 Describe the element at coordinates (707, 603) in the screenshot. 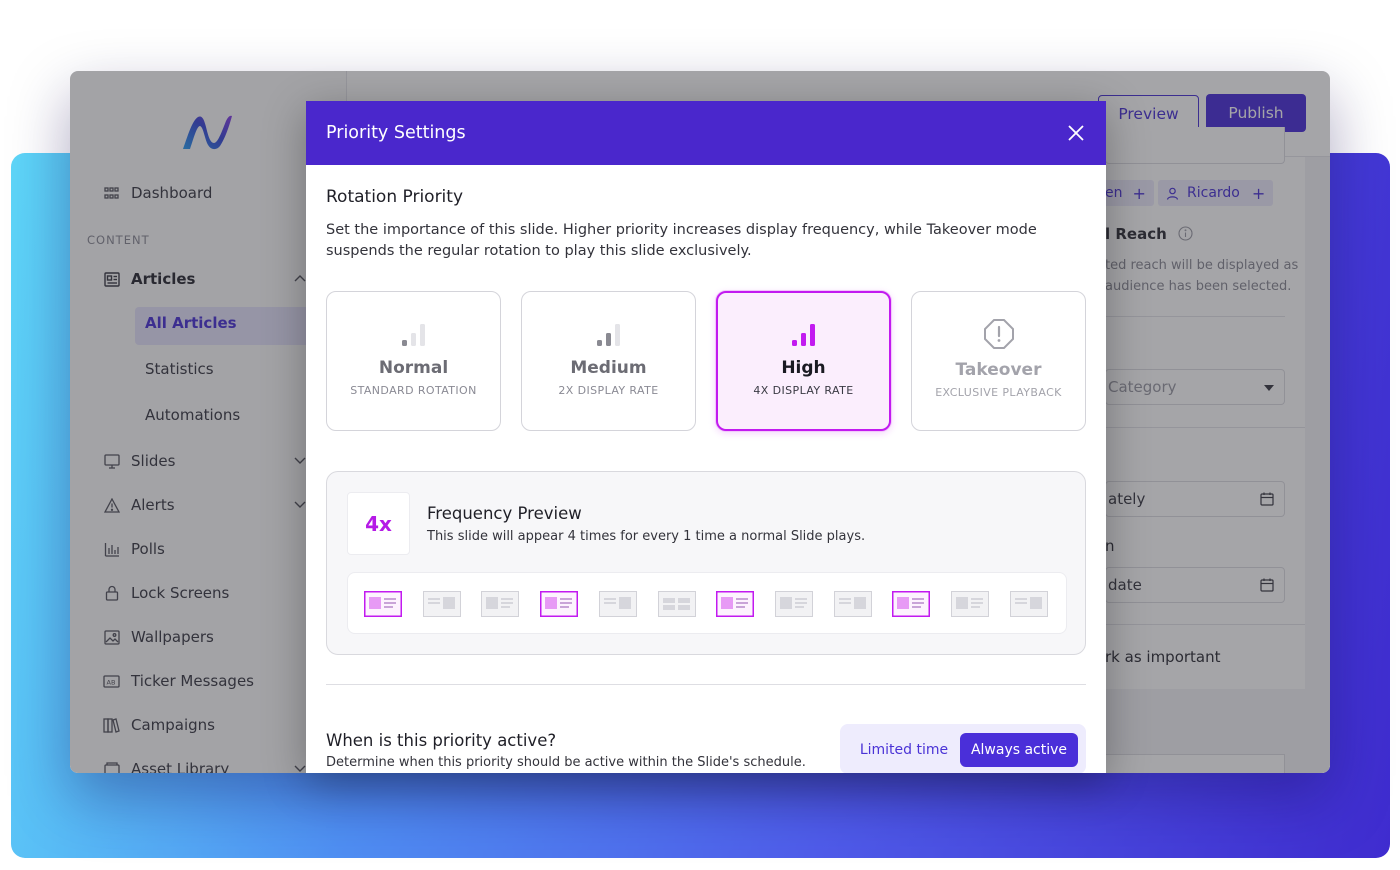

I see `frequency-thumbnail-strip` at that location.